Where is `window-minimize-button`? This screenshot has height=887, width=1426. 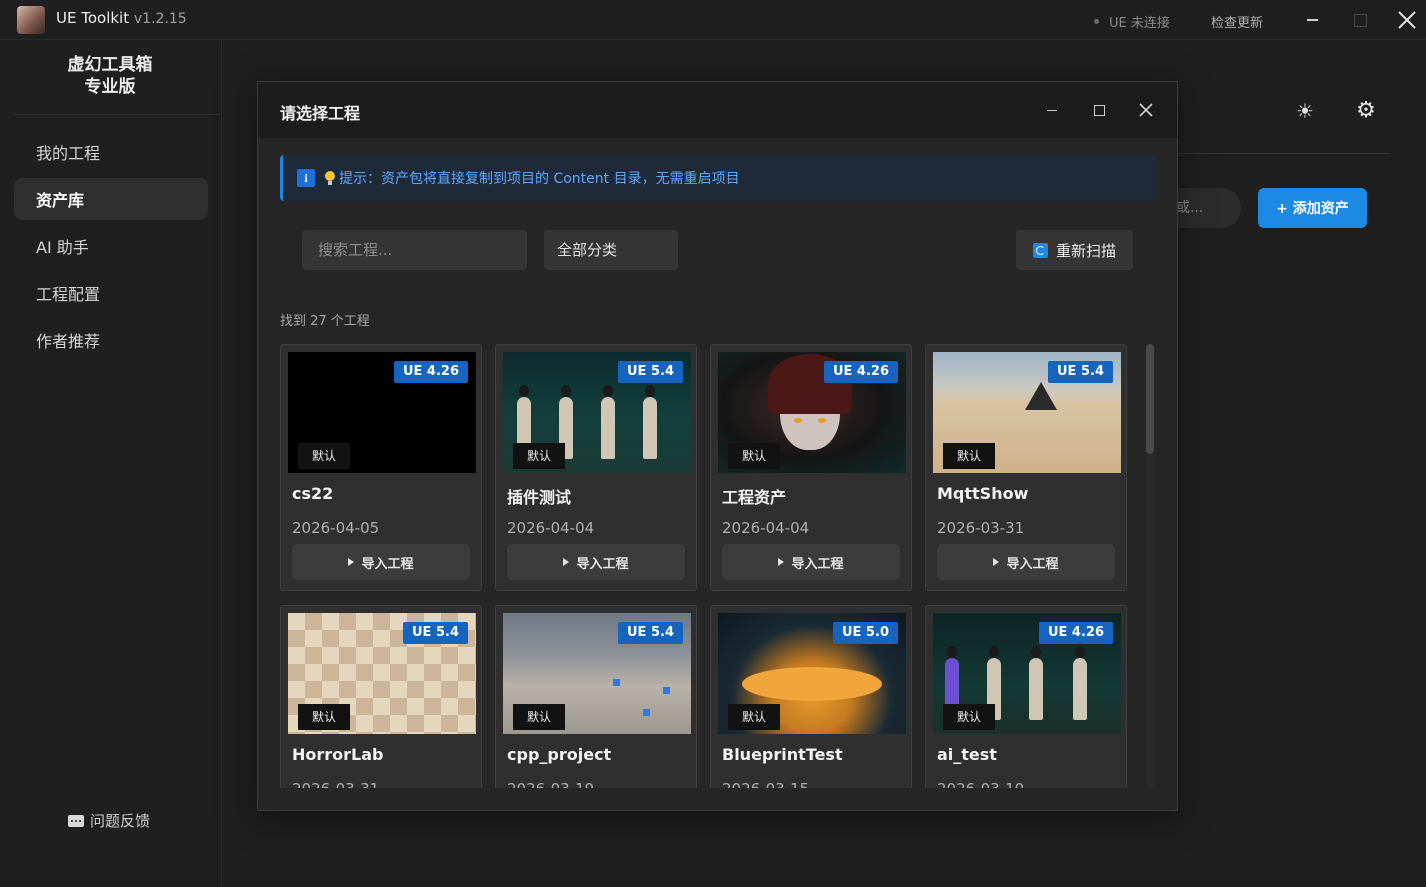 window-minimize-button is located at coordinates (1312, 20).